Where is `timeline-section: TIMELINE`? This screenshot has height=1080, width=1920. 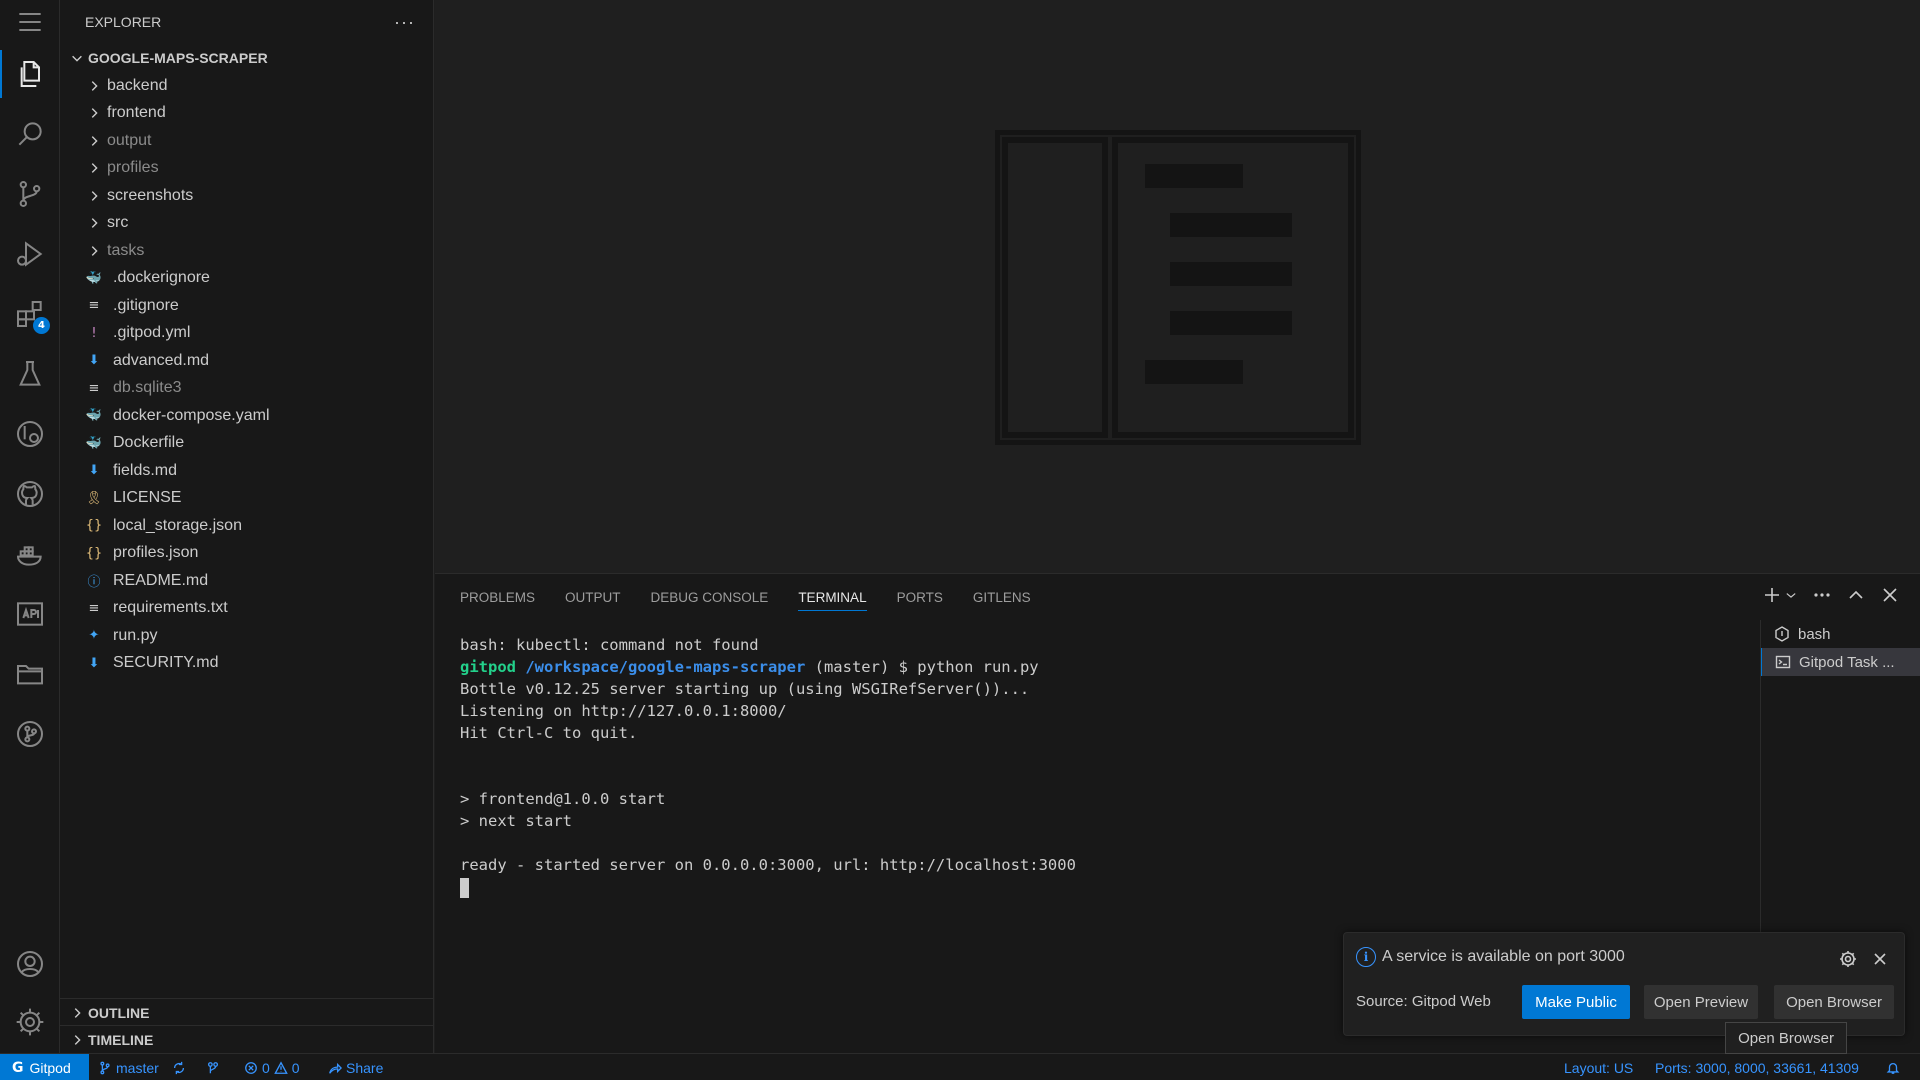
timeline-section: TIMELINE is located at coordinates (247, 1039).